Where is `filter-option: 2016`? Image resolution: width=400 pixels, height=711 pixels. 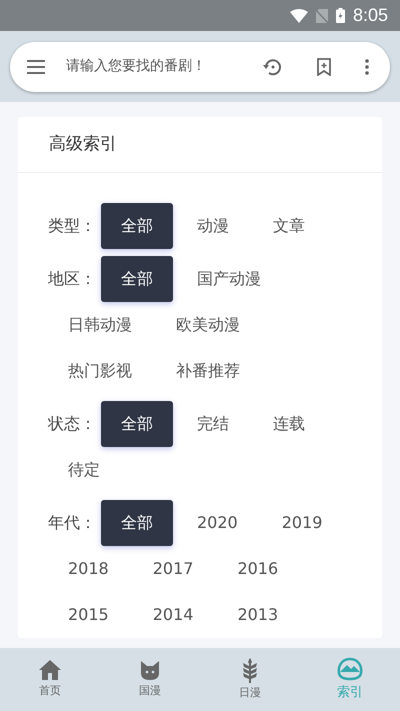
filter-option: 2016 is located at coordinates (257, 569).